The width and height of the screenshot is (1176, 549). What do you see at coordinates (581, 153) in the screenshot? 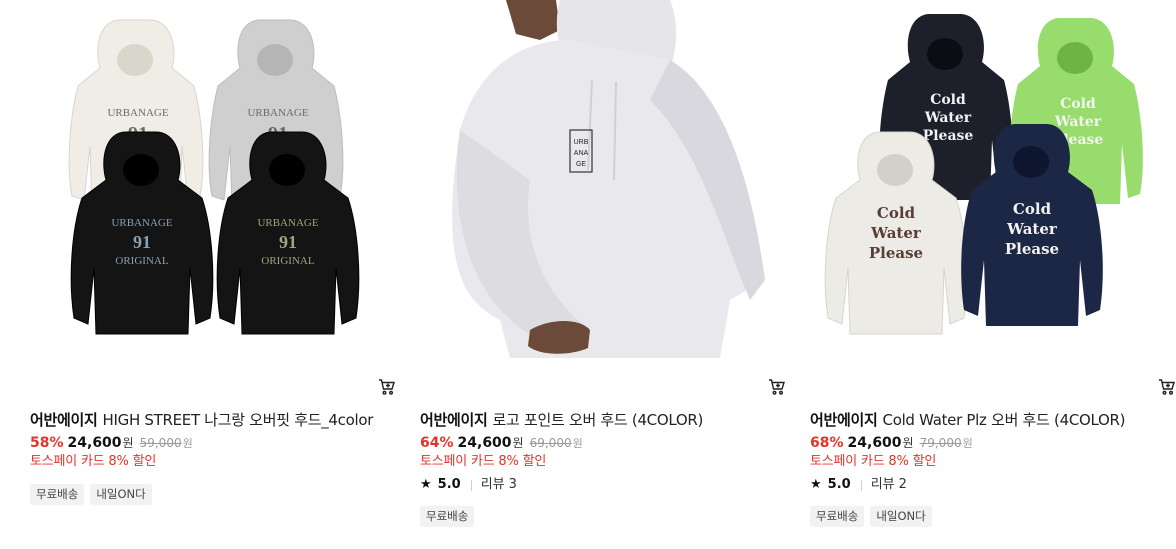
I see `svg-text: ANA` at bounding box center [581, 153].